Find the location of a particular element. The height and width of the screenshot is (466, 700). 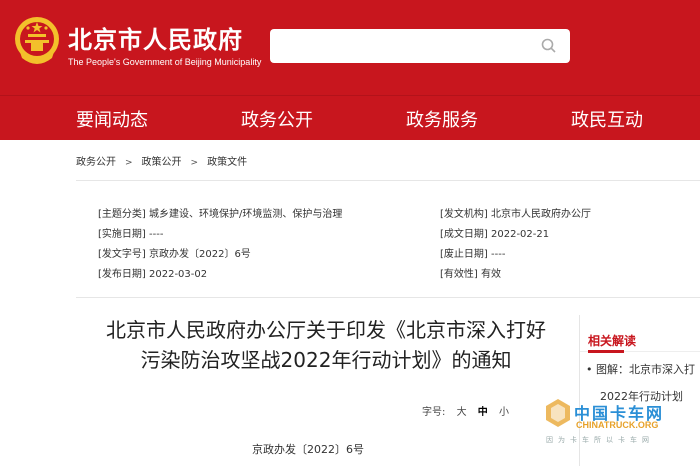

article-title-line: 北京市人民政府办公厅关于印发《北京市深入打好 is located at coordinates (326, 330).